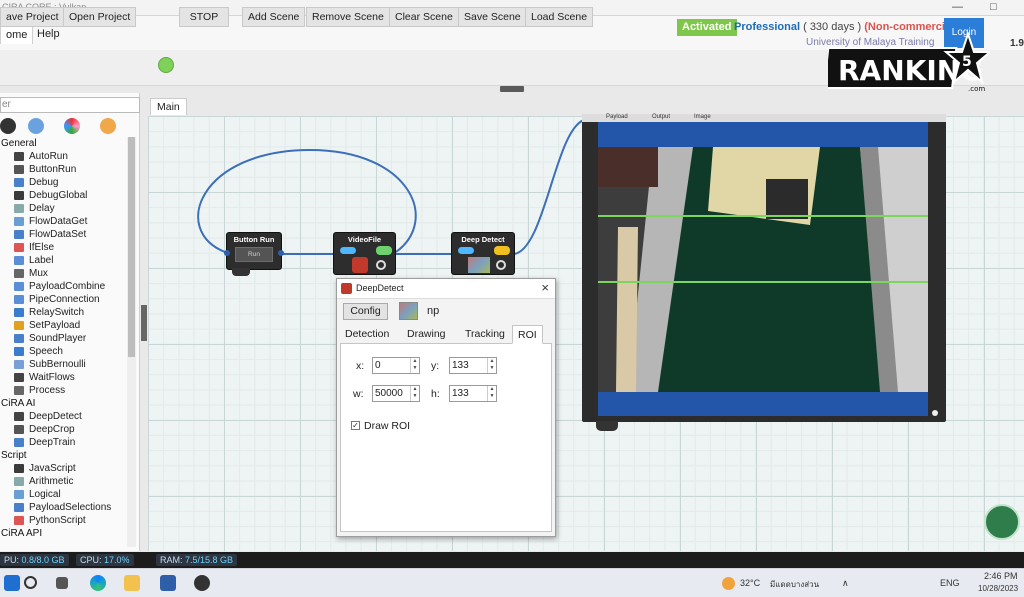 This screenshot has height=597, width=1024. Describe the element at coordinates (367, 334) in the screenshot. I see `tab-detection: Detection` at that location.